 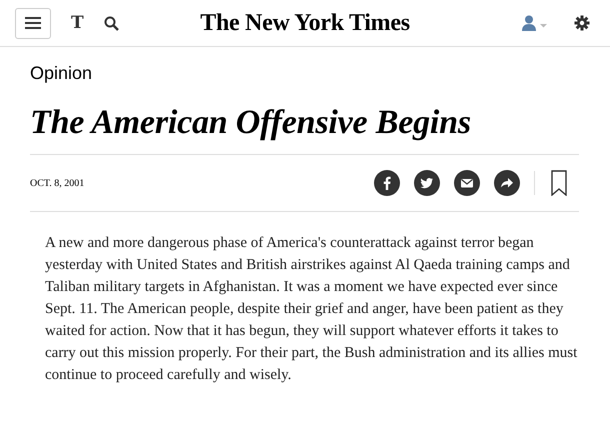 I want to click on menu-icon, so click(x=33, y=23).